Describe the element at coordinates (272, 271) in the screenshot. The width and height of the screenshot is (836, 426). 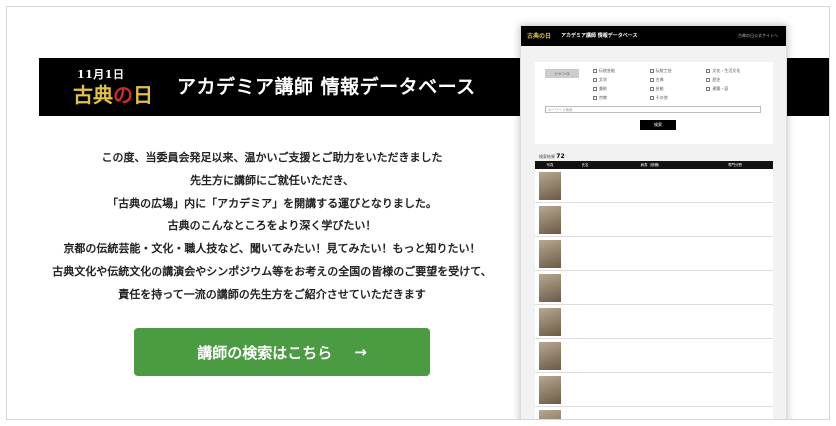
I see `intro-line: 古典文化や伝統文化の講演会やシンポジウム等をお考えの全国の皆様のご要望を受けて、` at that location.